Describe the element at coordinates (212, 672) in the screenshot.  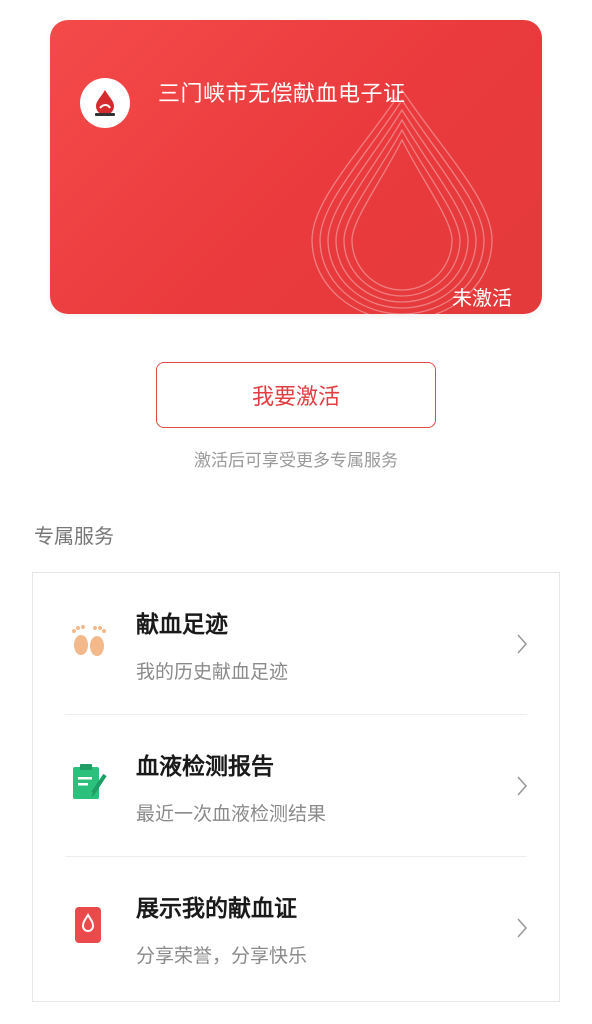
I see `service-desc: 我的历史献血足迹` at that location.